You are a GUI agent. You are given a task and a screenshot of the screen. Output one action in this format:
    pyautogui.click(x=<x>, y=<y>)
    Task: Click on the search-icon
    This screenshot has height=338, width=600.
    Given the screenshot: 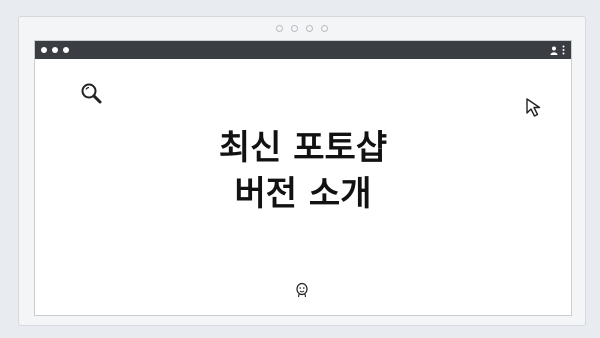 What is the action you would take?
    pyautogui.click(x=92, y=94)
    